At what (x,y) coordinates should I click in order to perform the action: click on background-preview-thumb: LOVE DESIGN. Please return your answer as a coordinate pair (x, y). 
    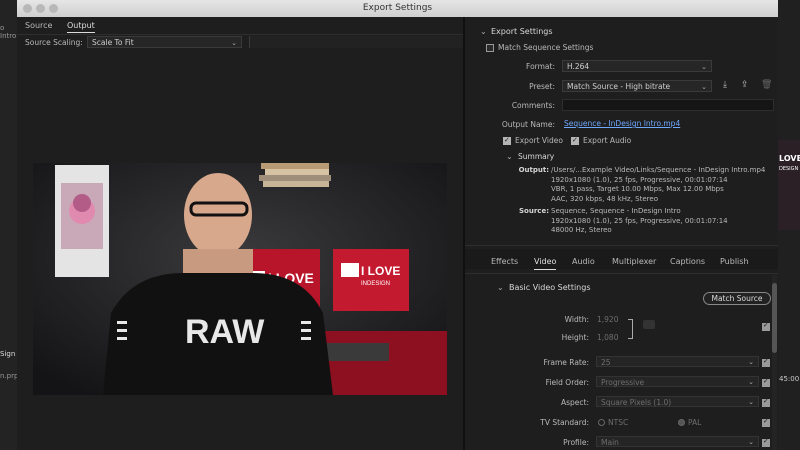
    Looking at the image, I should click on (789, 185).